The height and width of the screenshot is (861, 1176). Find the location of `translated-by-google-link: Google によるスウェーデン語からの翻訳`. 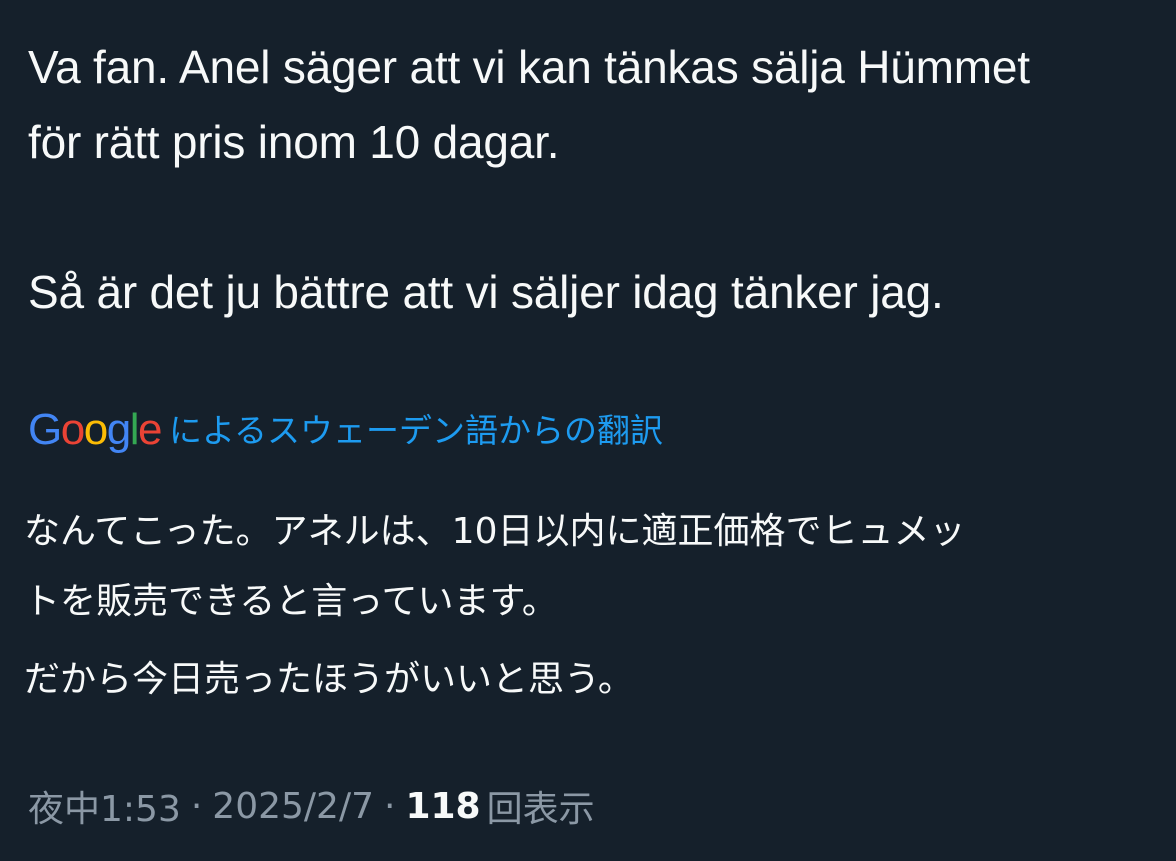

translated-by-google-link: Google によるスウェーデン語からの翻訳 is located at coordinates (345, 430).